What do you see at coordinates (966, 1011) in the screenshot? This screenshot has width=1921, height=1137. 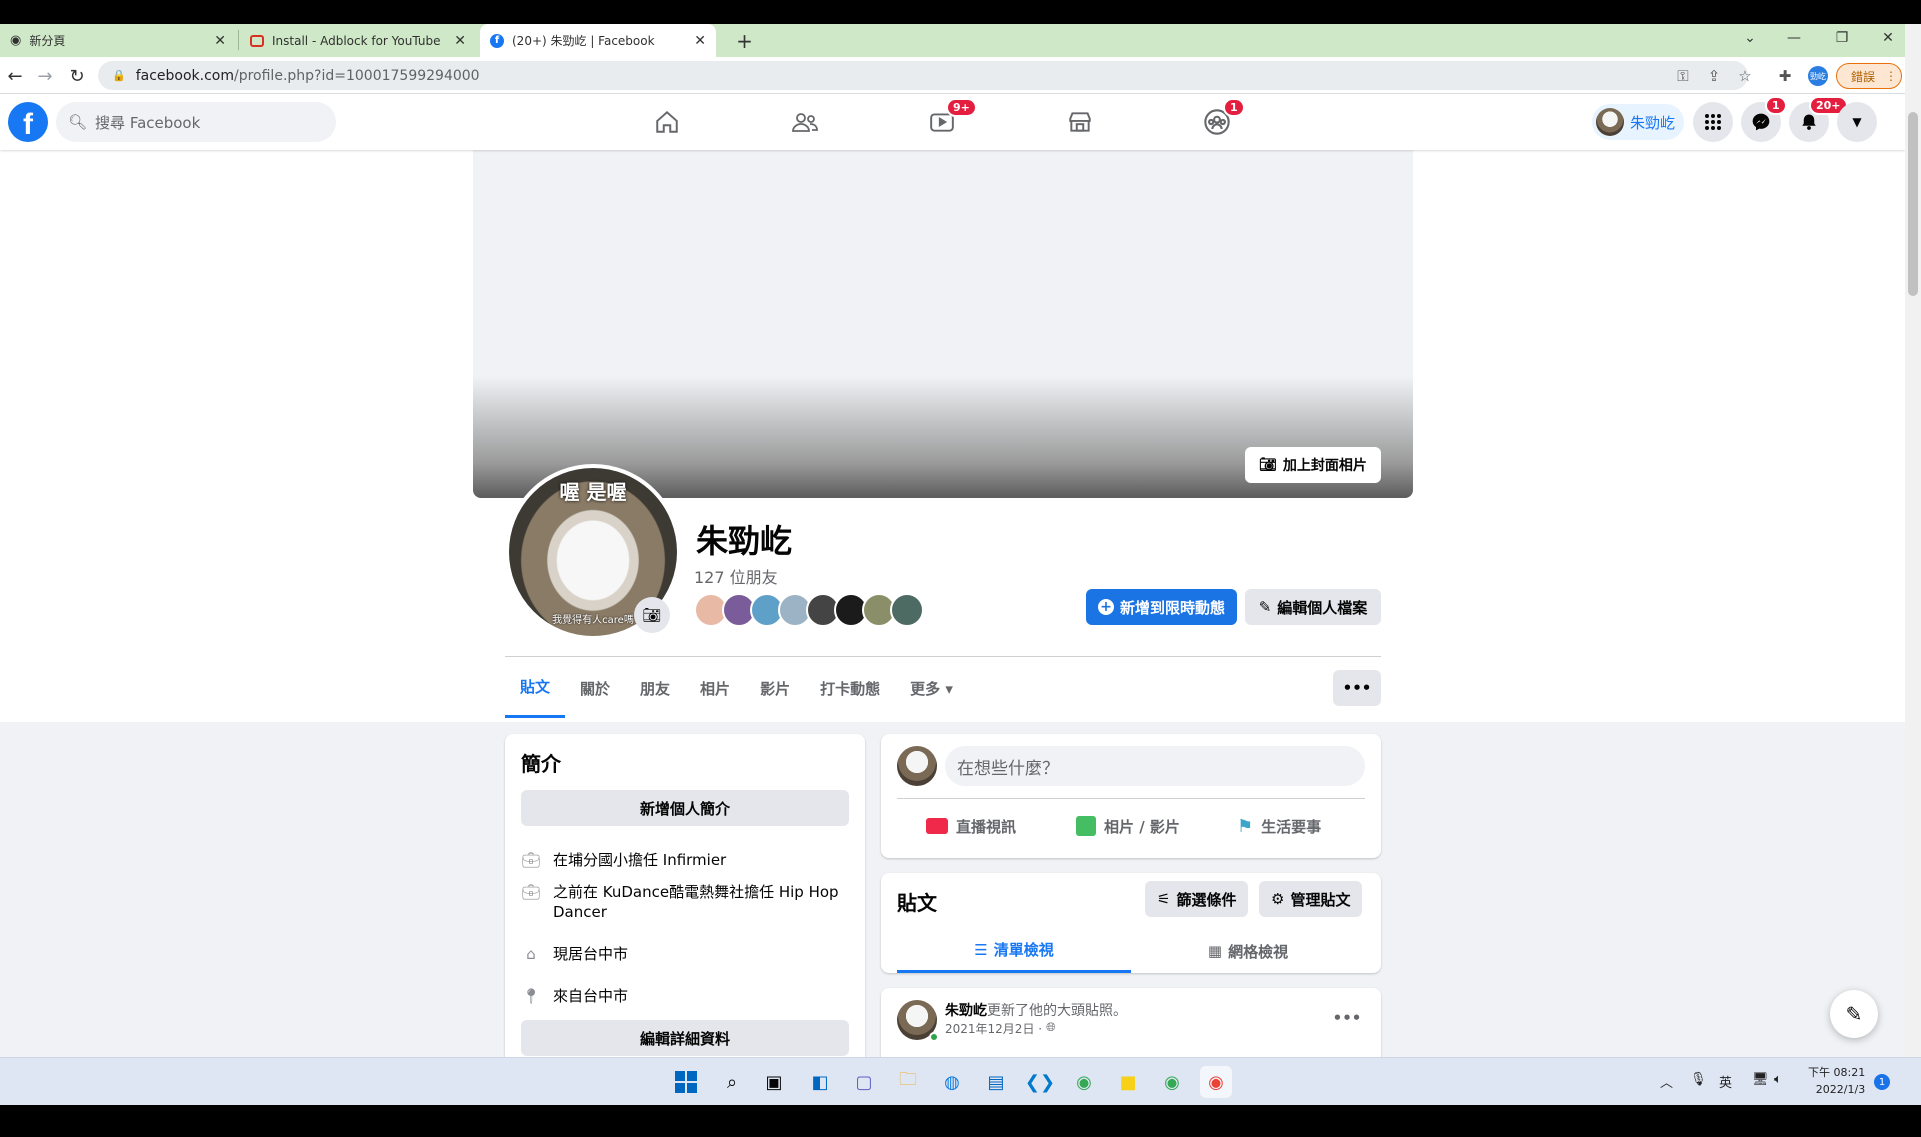 I see `post-author: 朱勁屹` at bounding box center [966, 1011].